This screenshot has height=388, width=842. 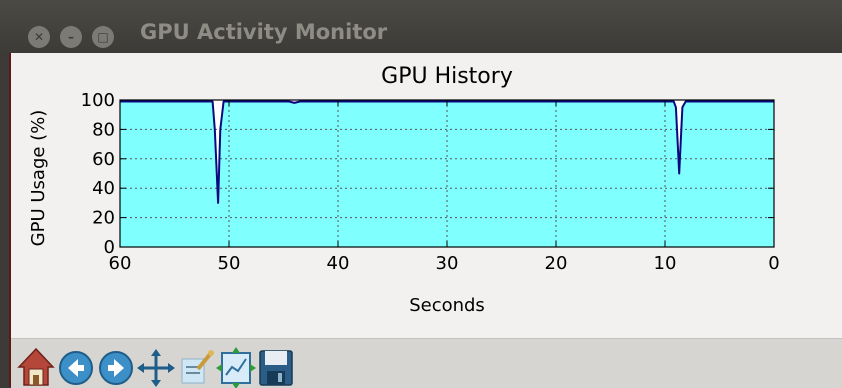 I want to click on save-button, so click(x=276, y=366).